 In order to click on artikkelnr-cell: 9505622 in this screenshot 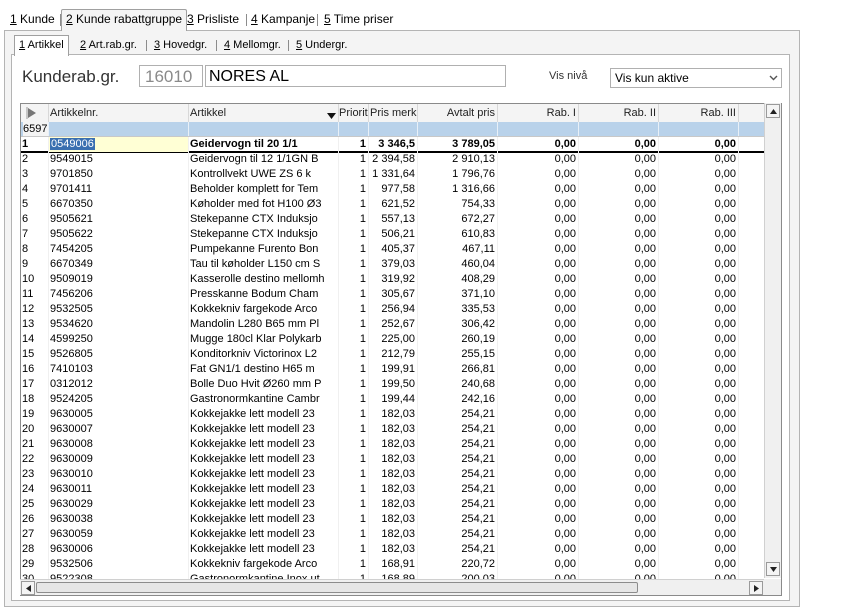, I will do `click(119, 234)`.